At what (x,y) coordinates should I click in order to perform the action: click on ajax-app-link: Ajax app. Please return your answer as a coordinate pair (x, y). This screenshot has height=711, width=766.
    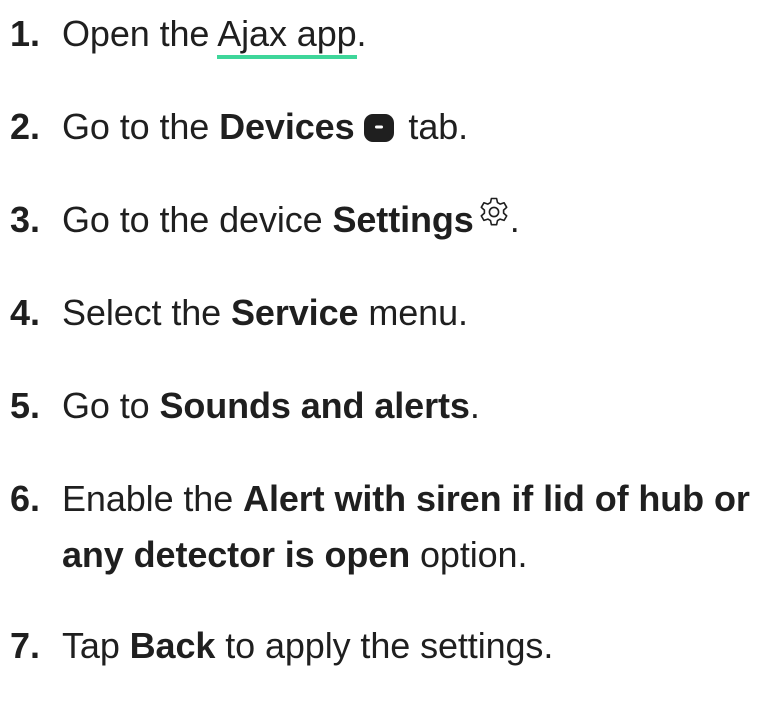
    Looking at the image, I should click on (287, 36).